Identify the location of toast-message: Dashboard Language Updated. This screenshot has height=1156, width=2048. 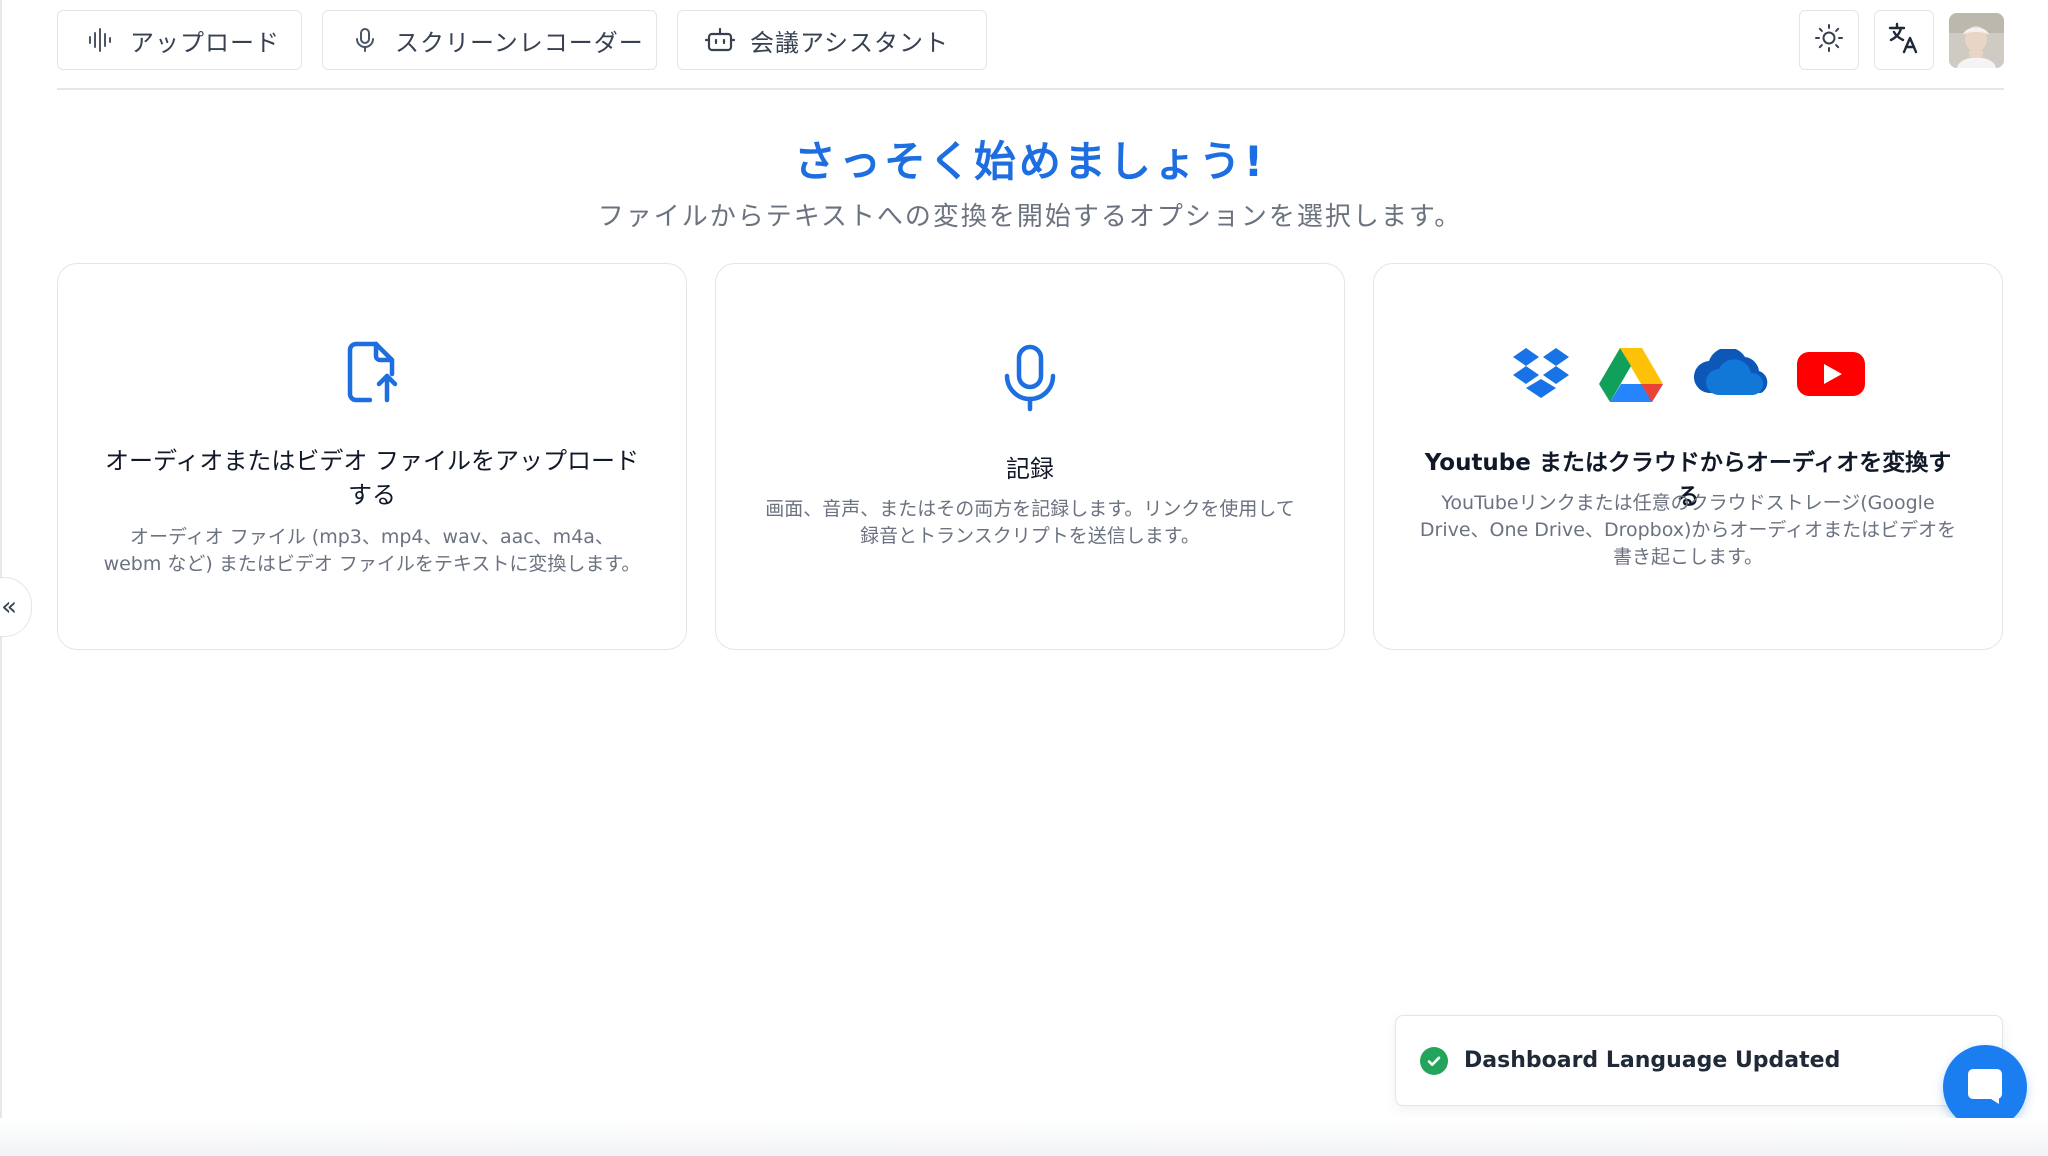
(1652, 1060).